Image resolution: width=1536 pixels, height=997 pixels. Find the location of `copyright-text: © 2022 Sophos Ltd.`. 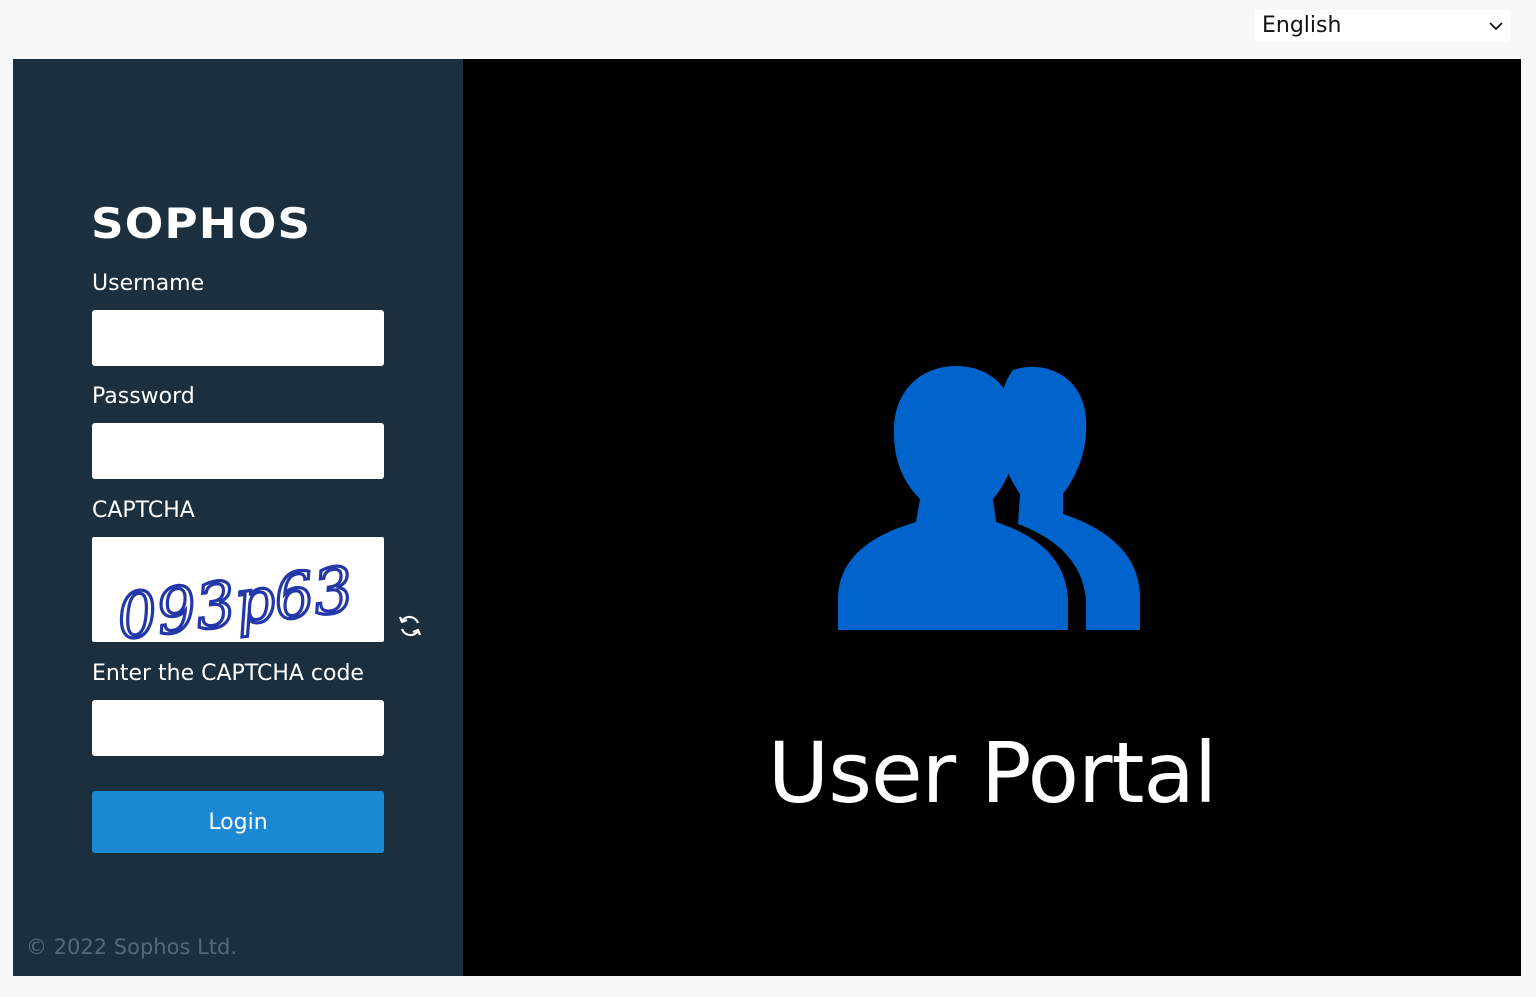

copyright-text: © 2022 Sophos Ltd. is located at coordinates (132, 947).